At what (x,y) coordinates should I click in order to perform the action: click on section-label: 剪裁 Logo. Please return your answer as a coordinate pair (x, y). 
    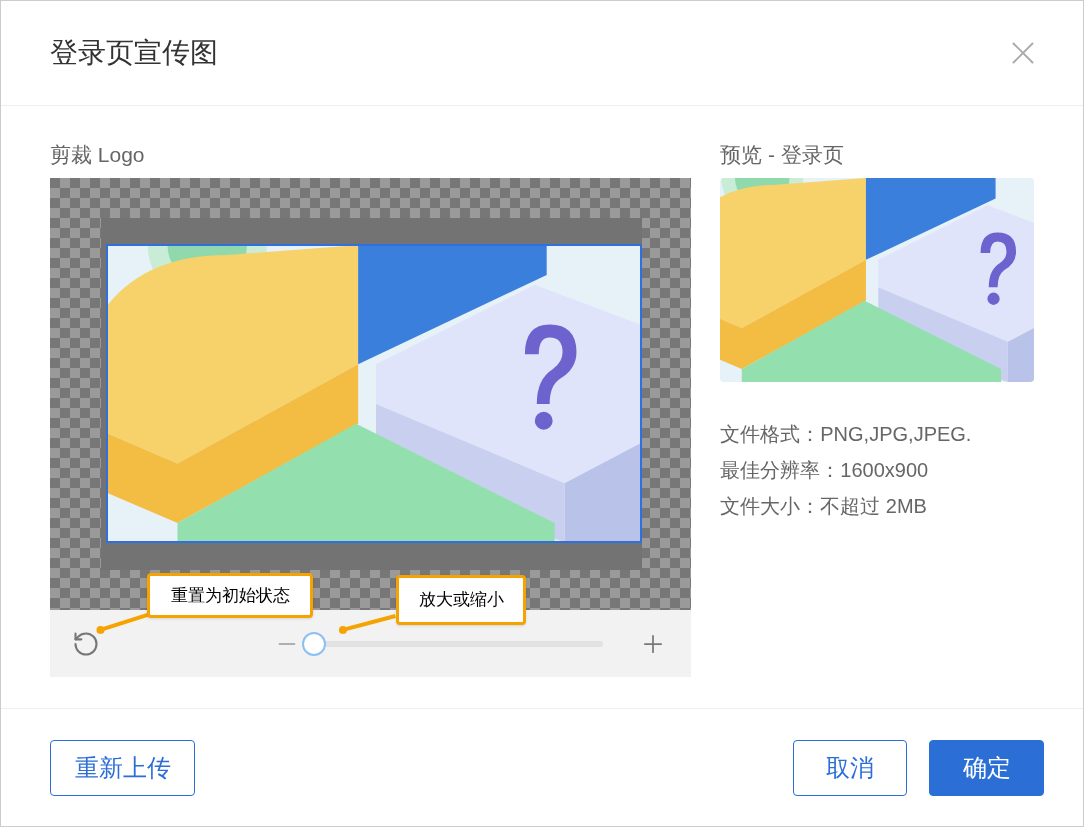
    Looking at the image, I should click on (98, 155).